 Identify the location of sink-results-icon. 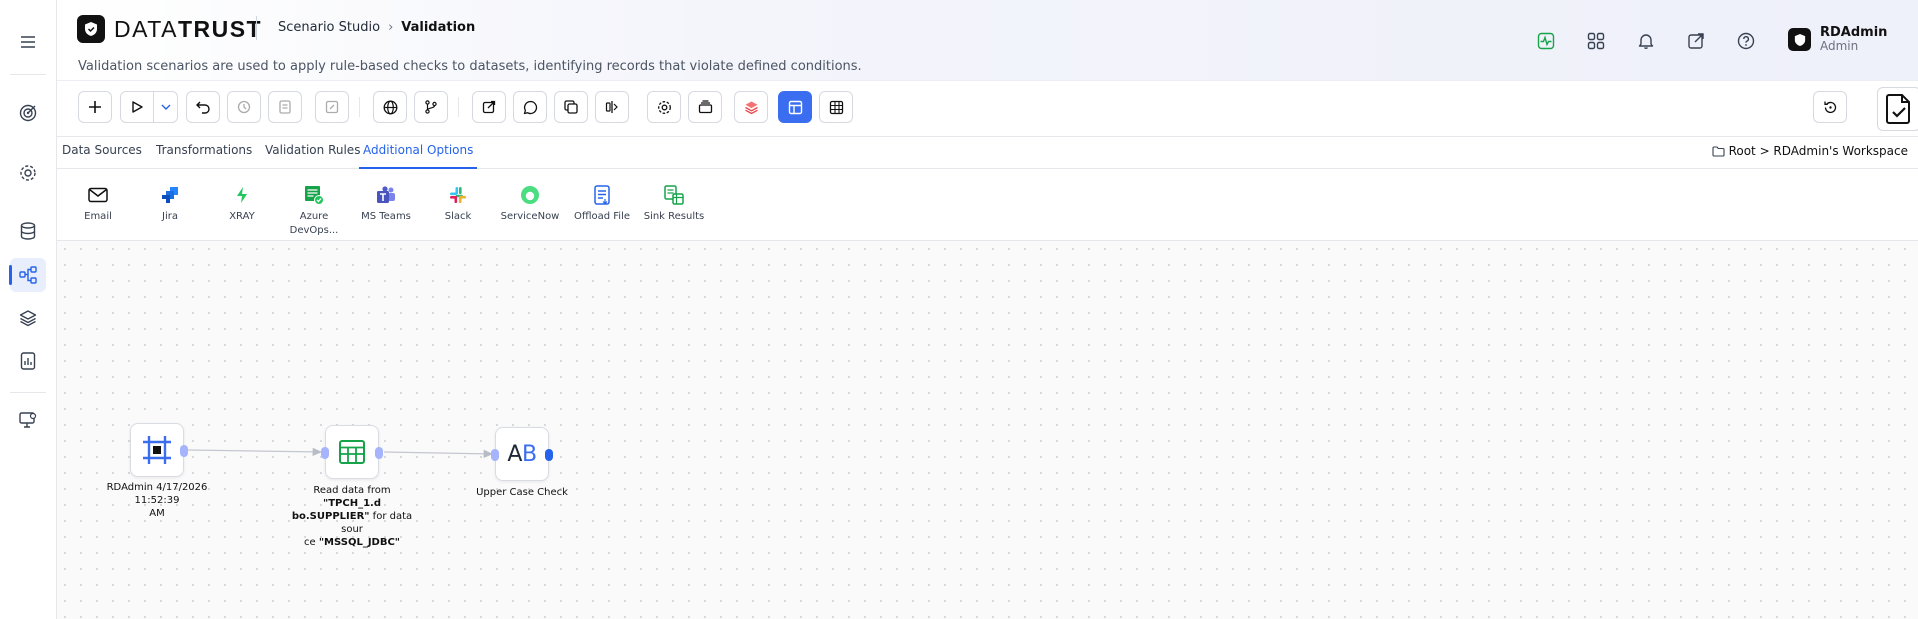
(674, 195).